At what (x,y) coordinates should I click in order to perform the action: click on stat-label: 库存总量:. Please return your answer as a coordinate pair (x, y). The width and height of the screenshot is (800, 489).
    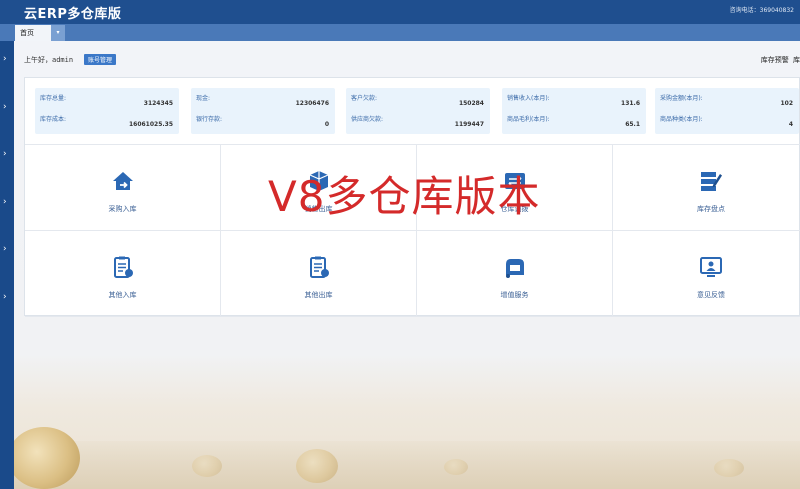
    Looking at the image, I should click on (53, 98).